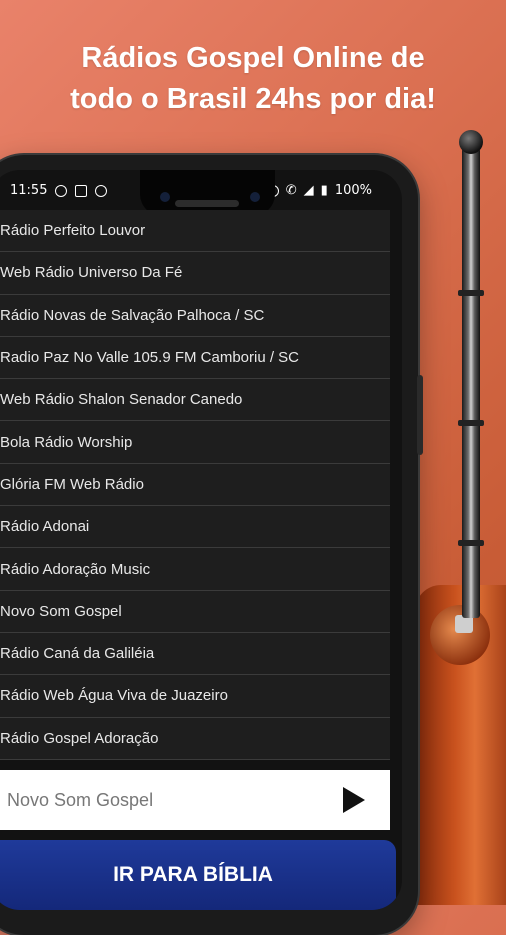 The height and width of the screenshot is (935, 506). Describe the element at coordinates (471, 383) in the screenshot. I see `antenna-decoration` at that location.